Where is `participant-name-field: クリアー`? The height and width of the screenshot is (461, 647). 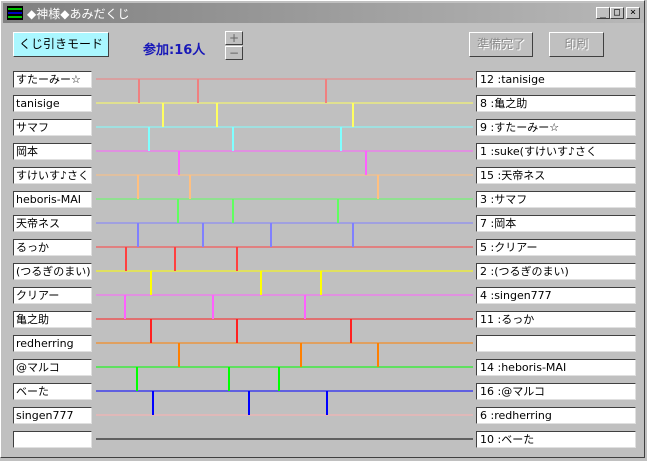 participant-name-field: クリアー is located at coordinates (52, 295).